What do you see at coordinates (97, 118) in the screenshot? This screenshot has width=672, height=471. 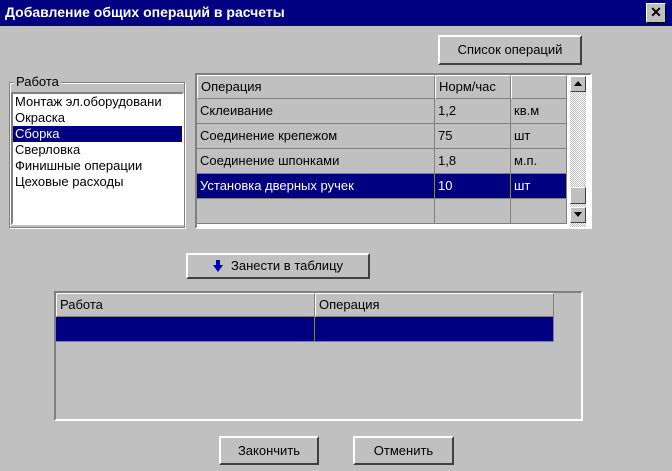 I see `work-list-item: Окраска` at bounding box center [97, 118].